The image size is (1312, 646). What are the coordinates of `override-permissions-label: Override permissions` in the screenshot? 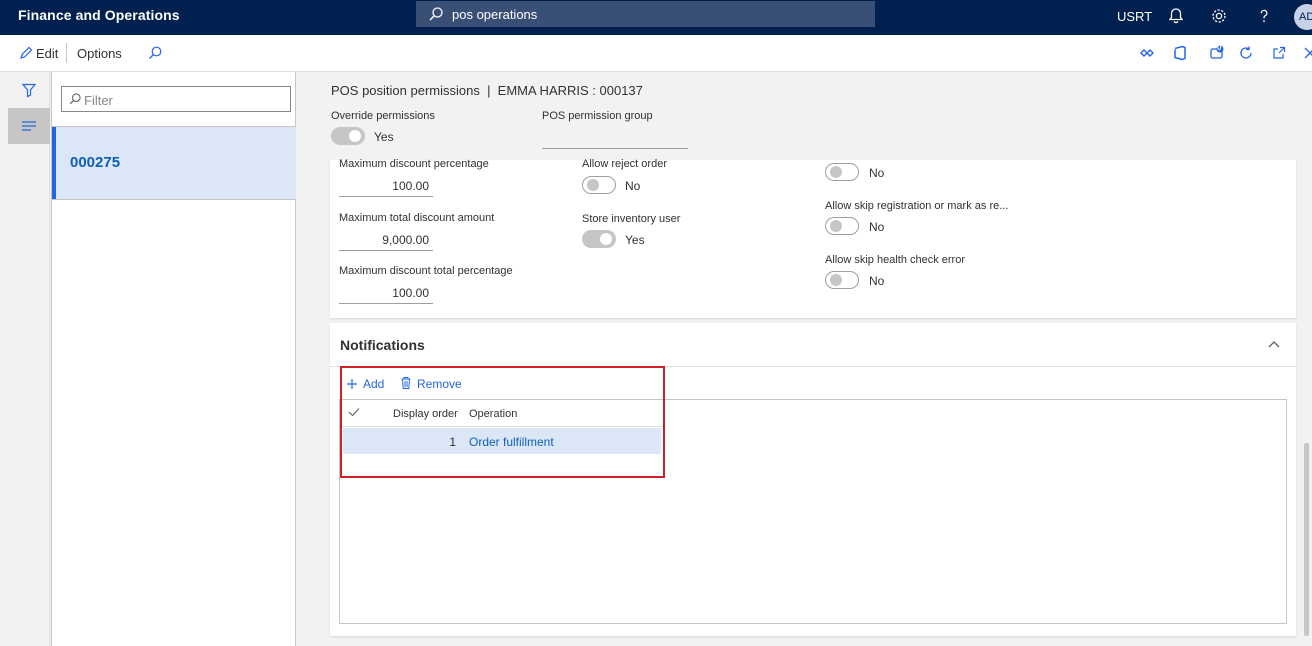 It's located at (383, 116).